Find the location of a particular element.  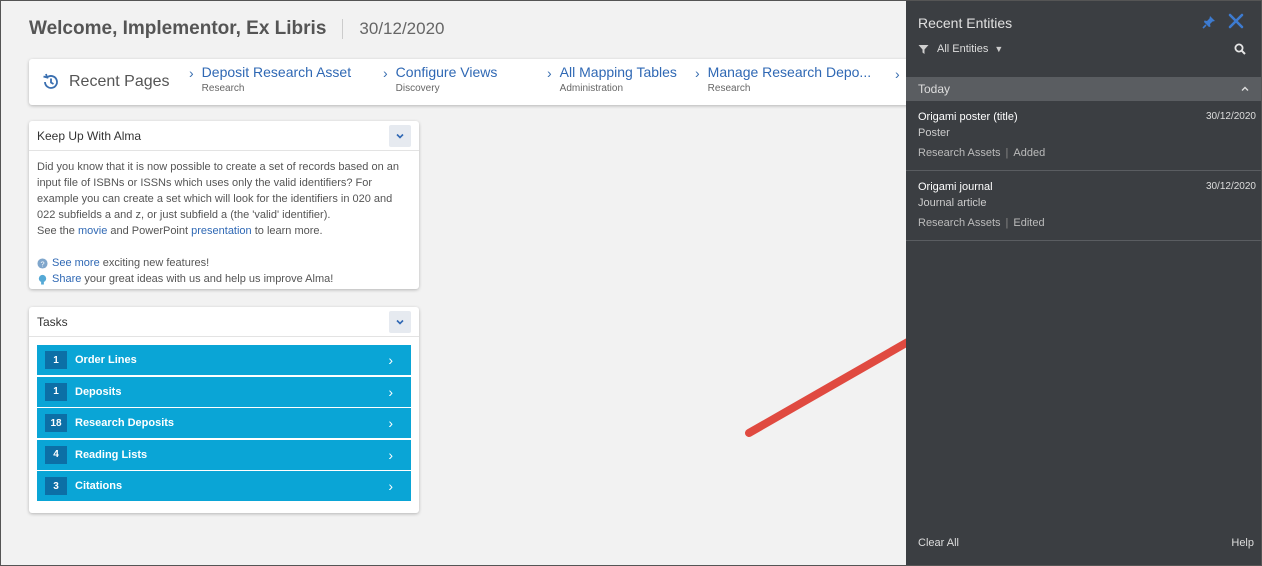

section-label: Today is located at coordinates (934, 89).